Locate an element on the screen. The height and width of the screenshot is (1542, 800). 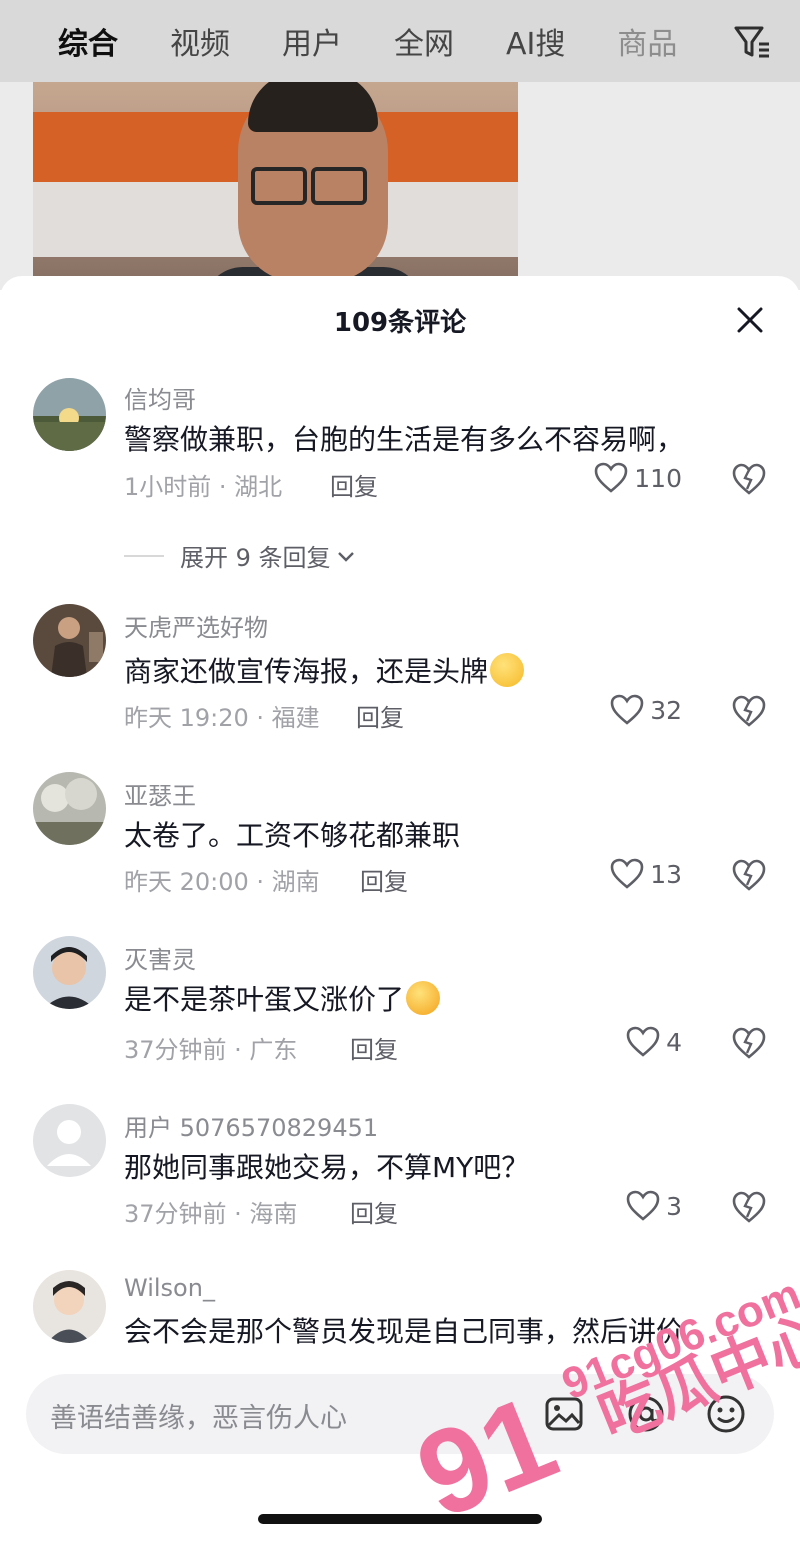
home-indicator is located at coordinates (400, 1519).